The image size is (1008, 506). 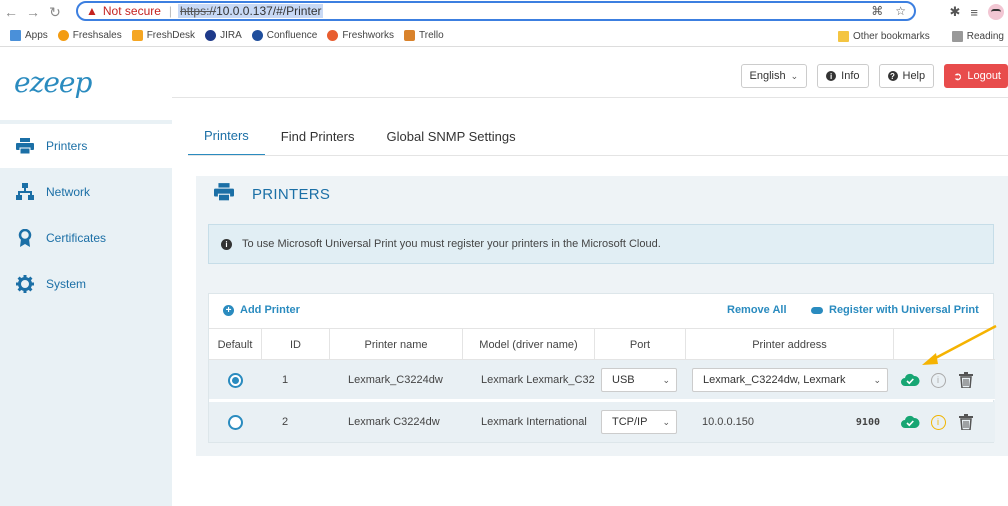 What do you see at coordinates (598, 155) in the screenshot?
I see `tabs-divider` at bounding box center [598, 155].